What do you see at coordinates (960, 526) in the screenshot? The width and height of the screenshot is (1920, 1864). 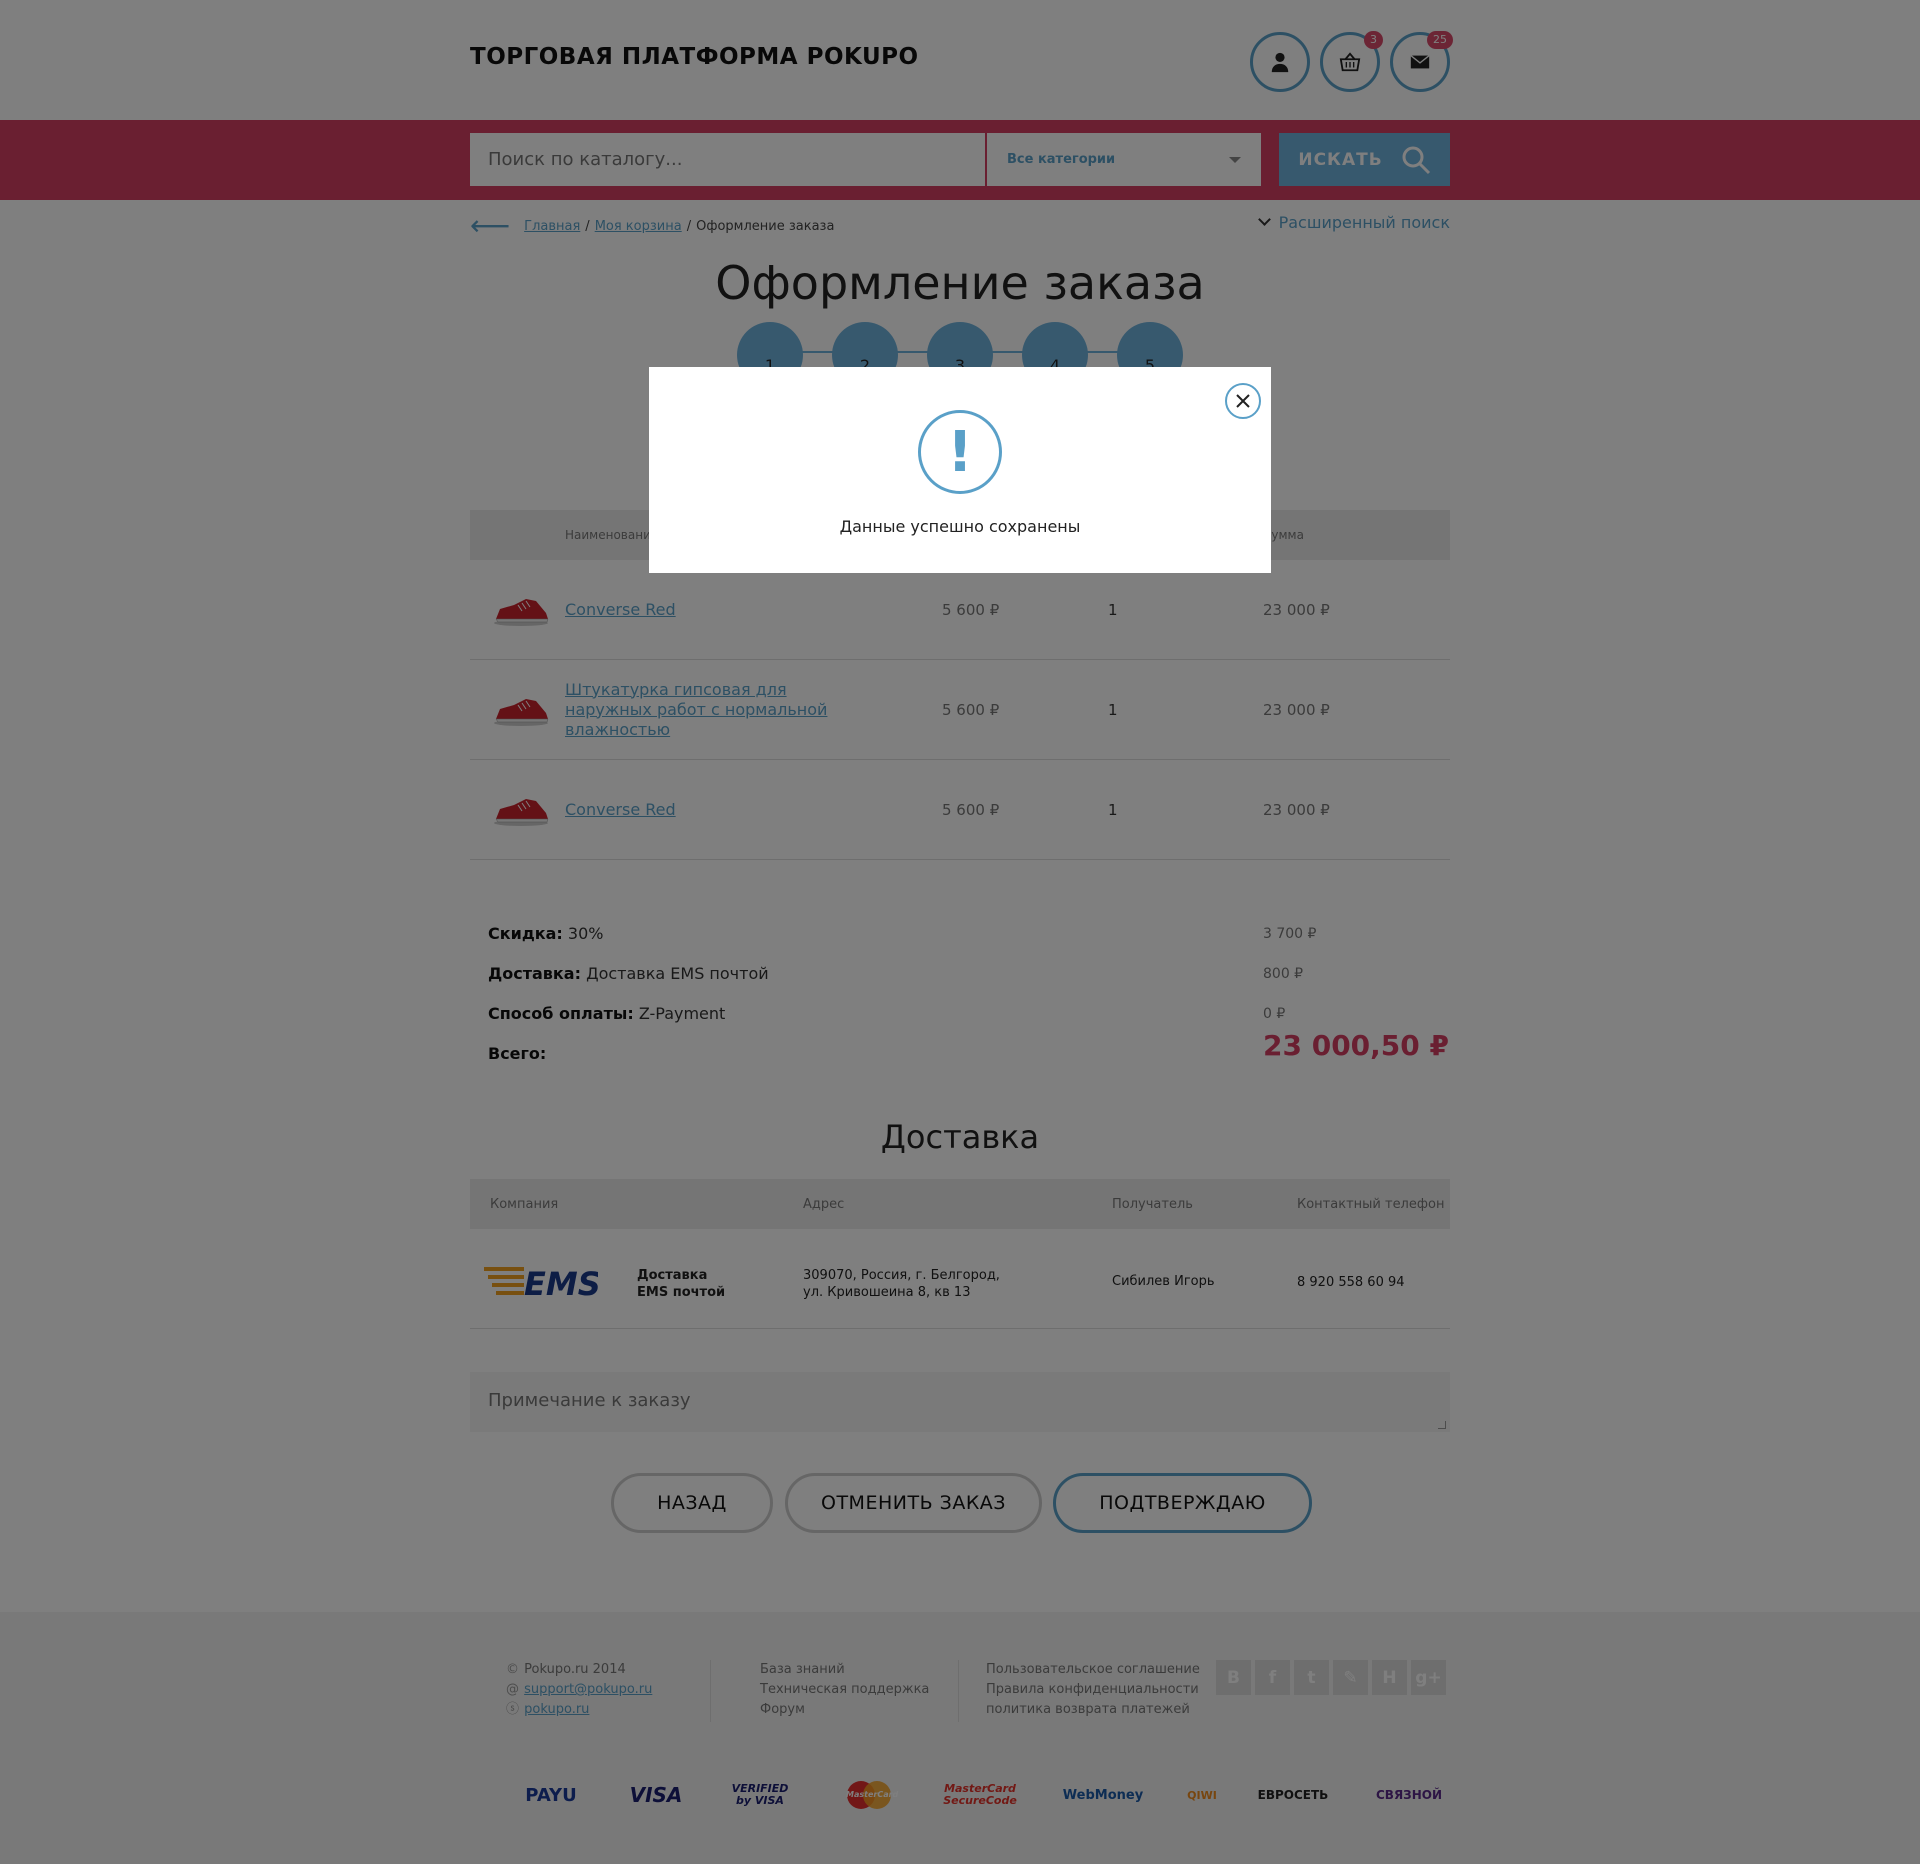 I see `modal-message: Данные успешно сохранены` at bounding box center [960, 526].